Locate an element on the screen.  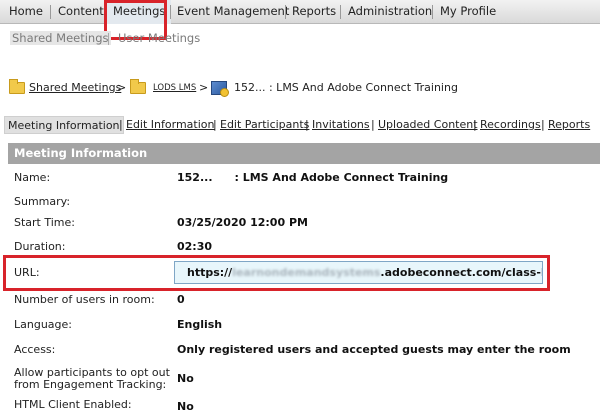
name-value: 152... : LMS And Adobe Connect Training is located at coordinates (312, 177).